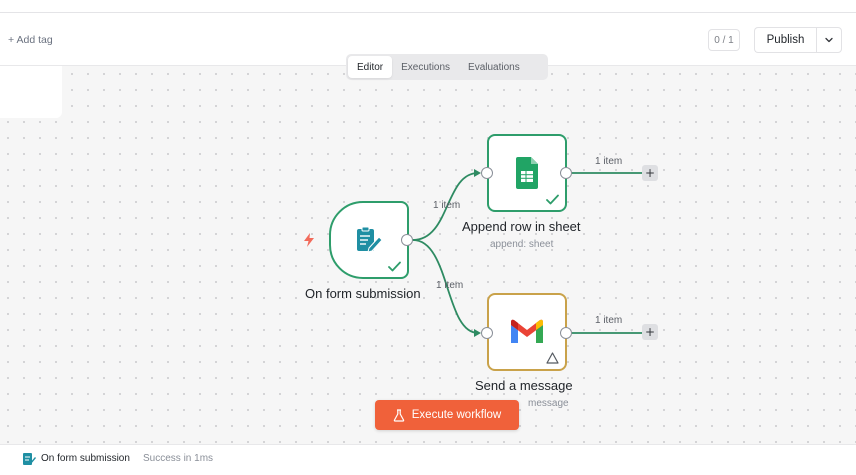 The height and width of the screenshot is (475, 856). What do you see at coordinates (724, 40) in the screenshot?
I see `version-counter: 0 / 1` at bounding box center [724, 40].